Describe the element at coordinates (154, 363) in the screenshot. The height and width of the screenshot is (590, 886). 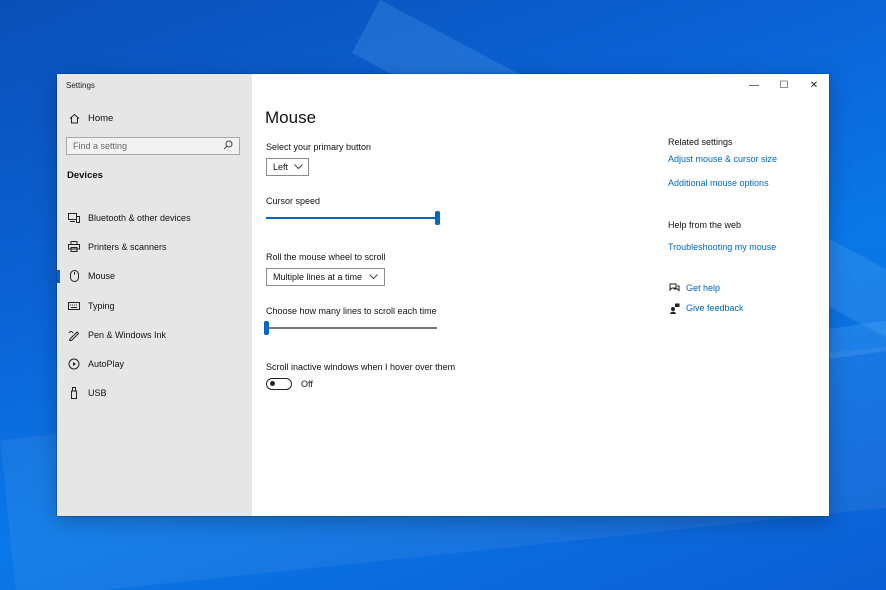
I see `sidebar-item-autoplay: AutoPlay` at that location.